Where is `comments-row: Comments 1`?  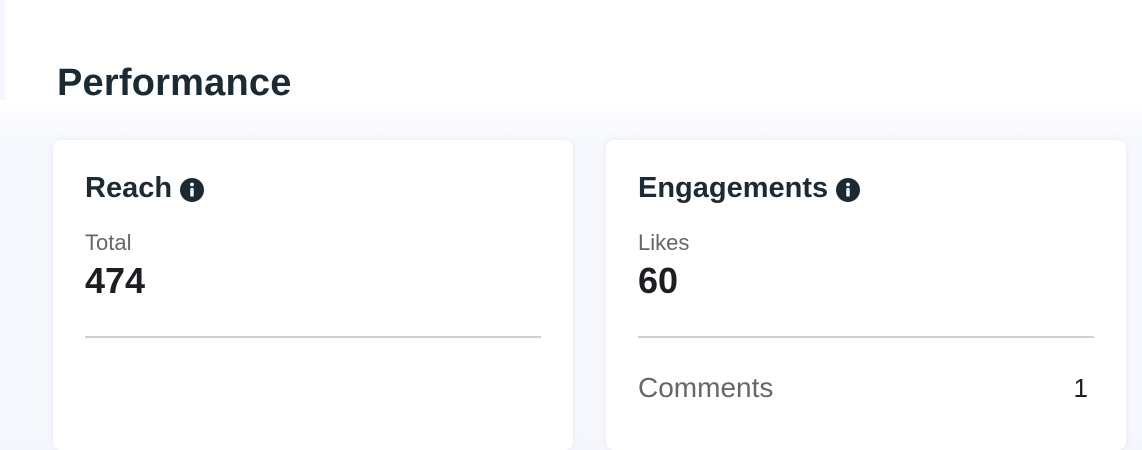
comments-row: Comments 1 is located at coordinates (866, 388).